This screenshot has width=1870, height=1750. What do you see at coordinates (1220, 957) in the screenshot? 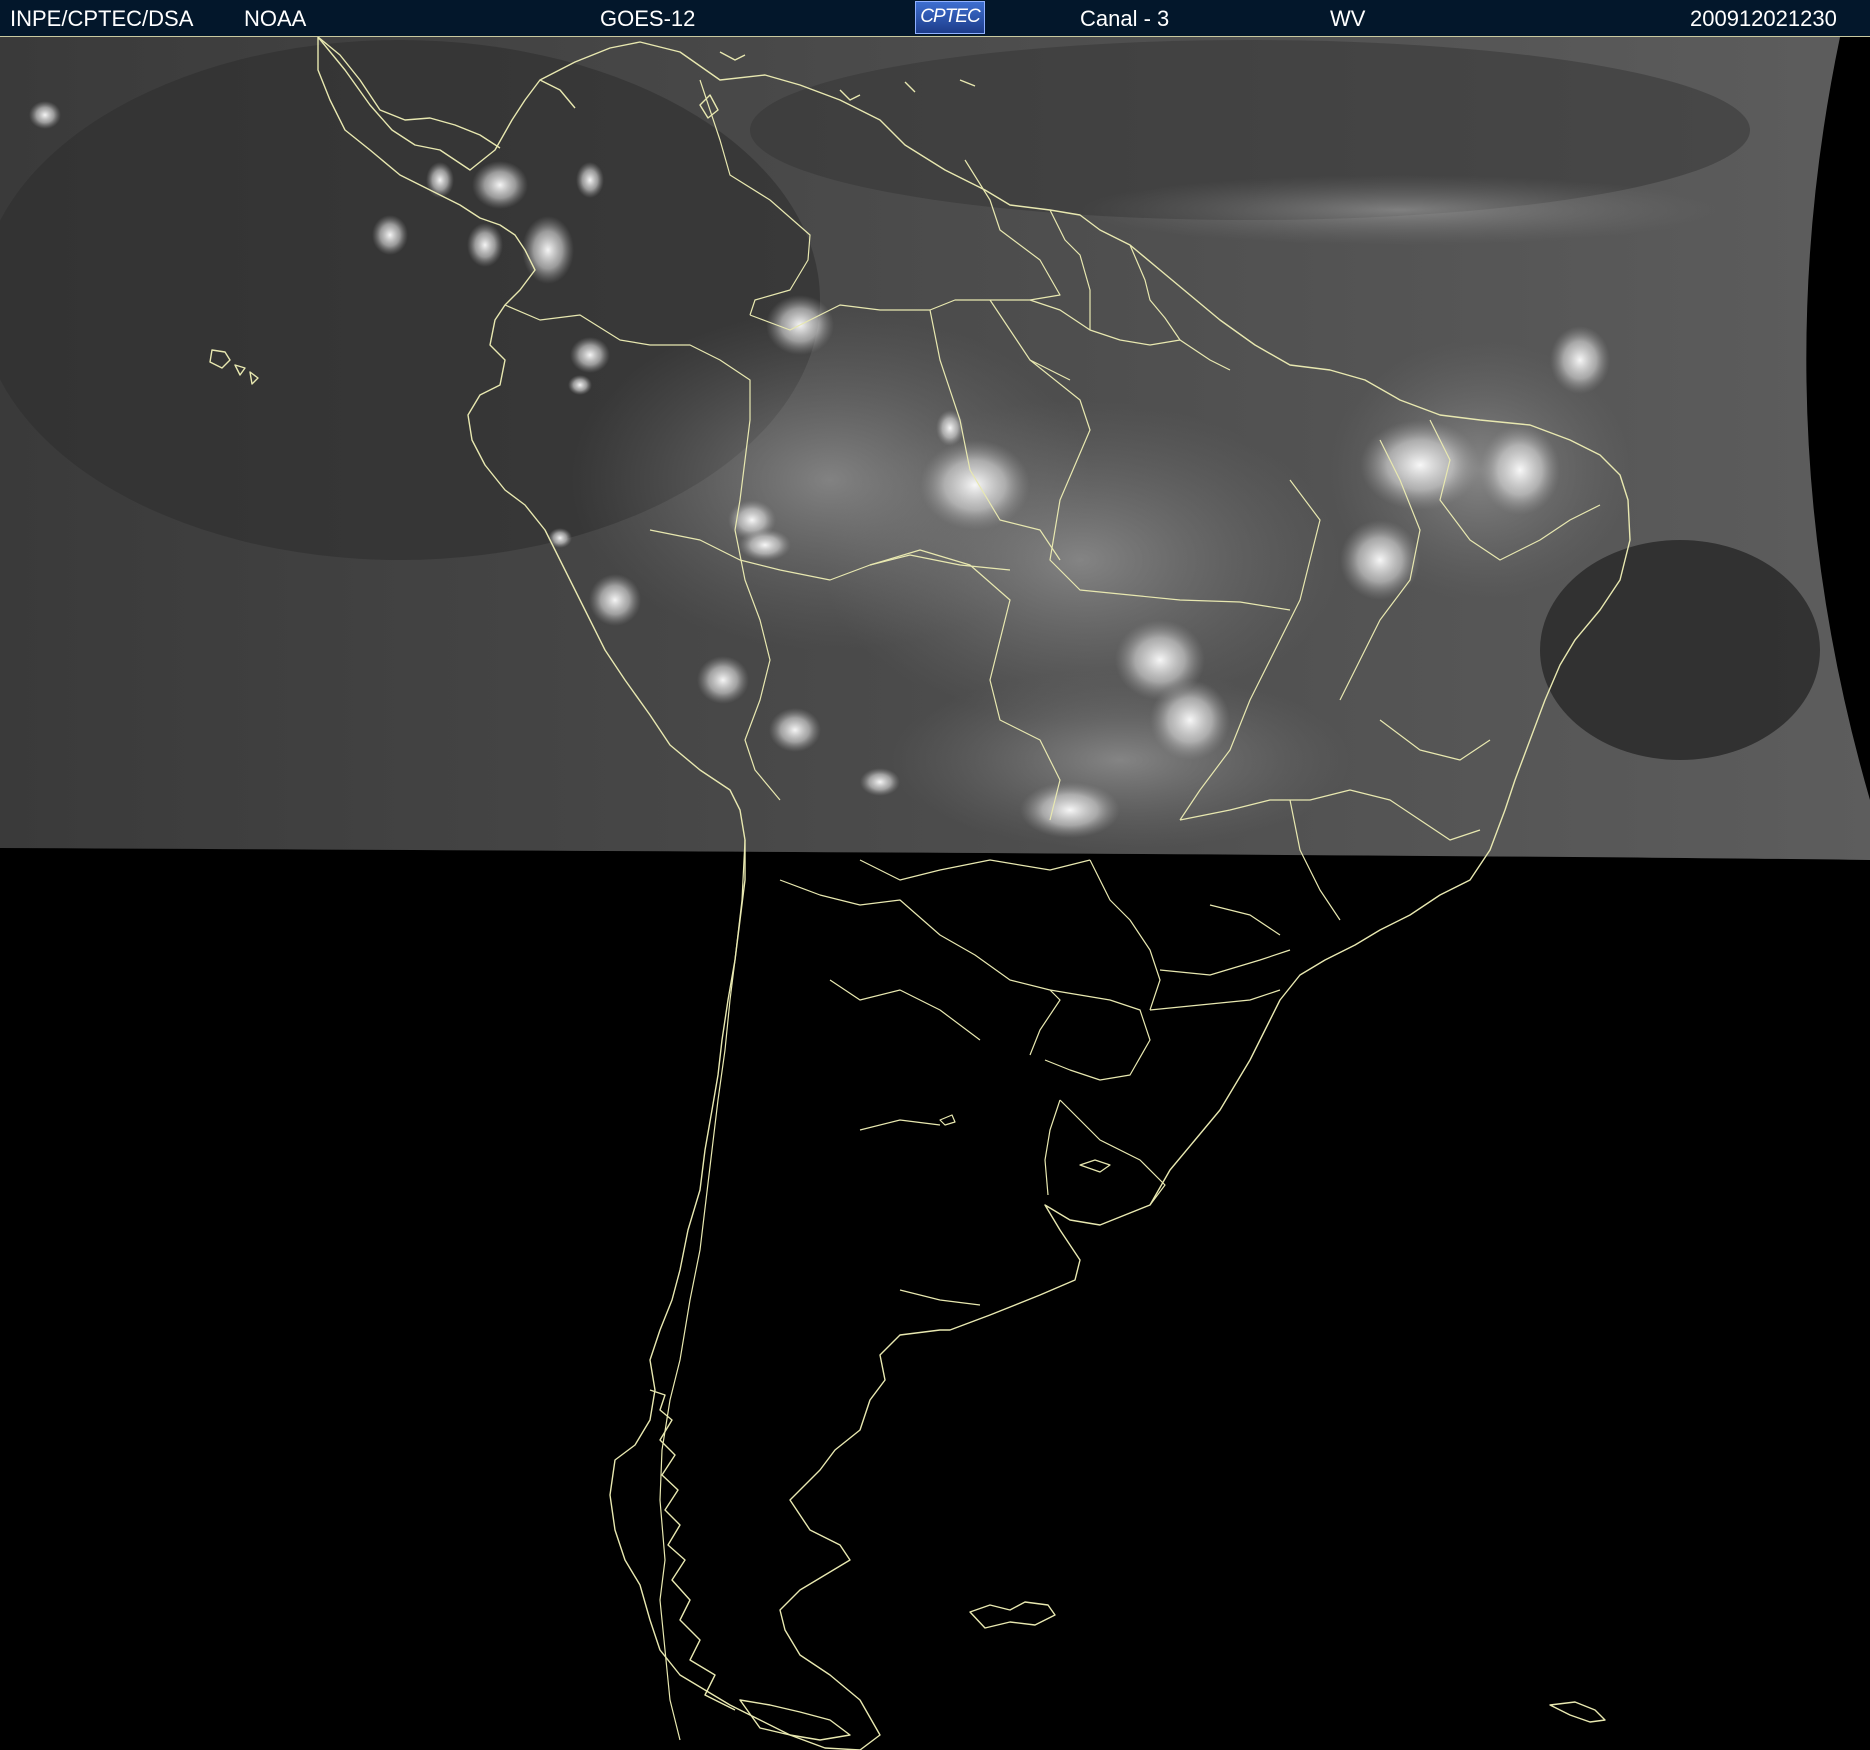
I see `brazil-states-south` at bounding box center [1220, 957].